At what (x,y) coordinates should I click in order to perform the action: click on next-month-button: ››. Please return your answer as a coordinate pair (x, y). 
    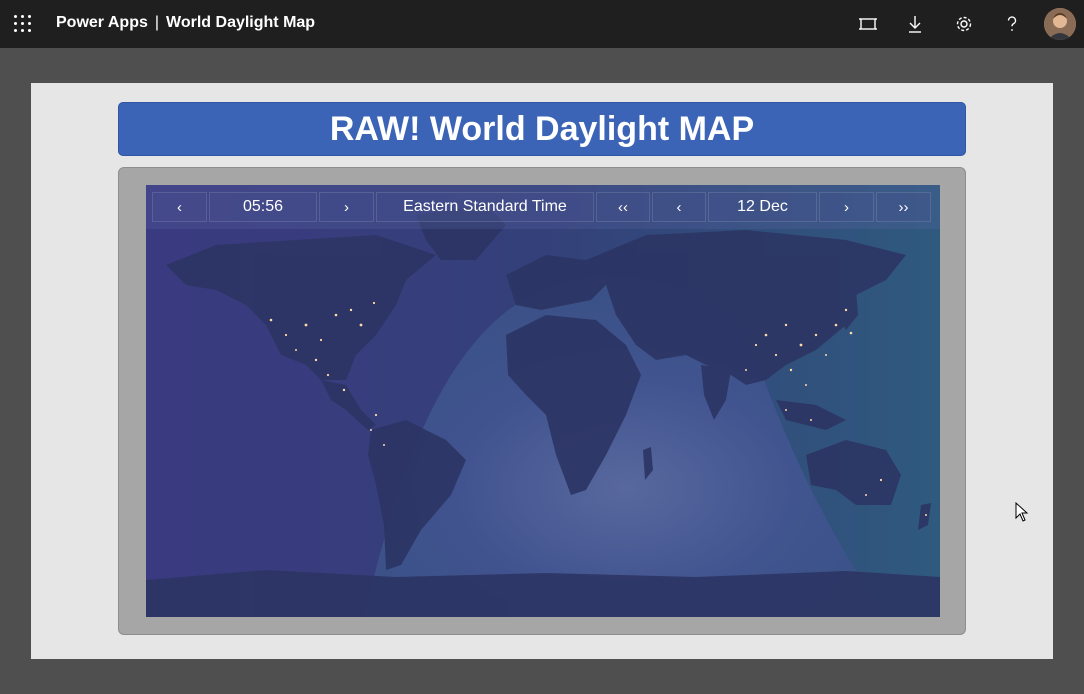
    Looking at the image, I should click on (903, 207).